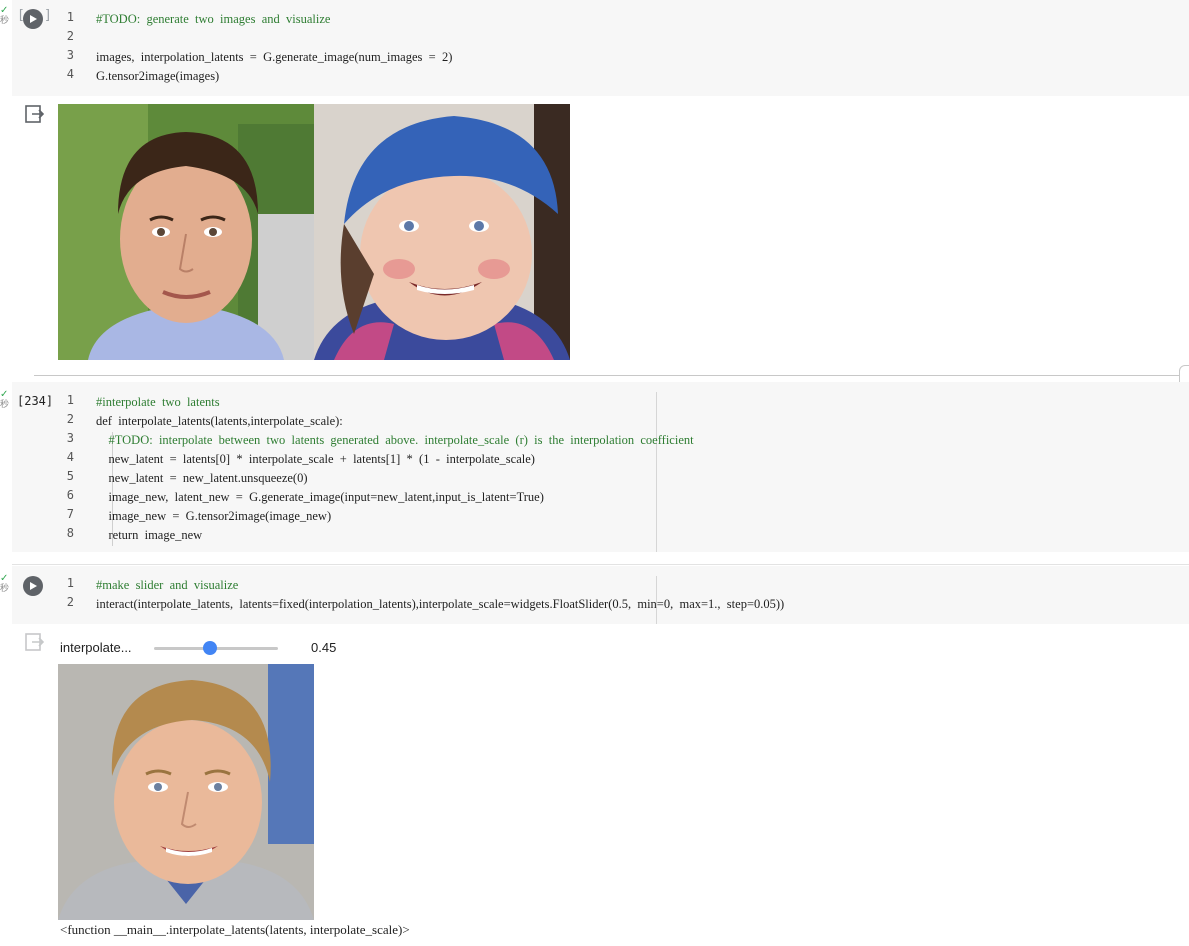 This screenshot has width=1189, height=946. Describe the element at coordinates (186, 792) in the screenshot. I see `interpolated-face-image` at that location.